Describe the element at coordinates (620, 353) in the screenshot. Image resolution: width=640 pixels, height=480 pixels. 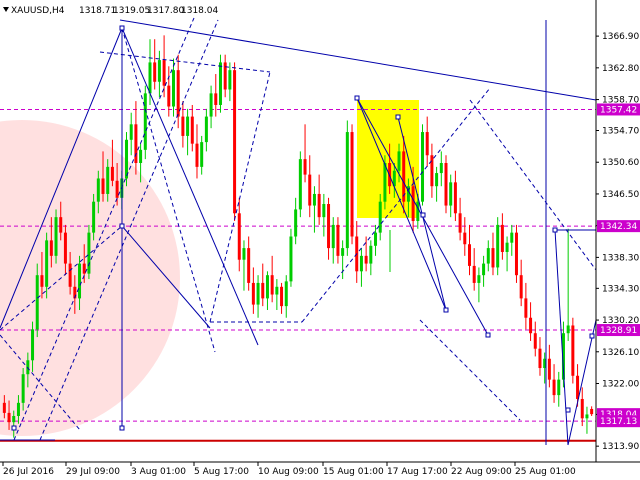
I see `price-tick-label: 1326.10` at that location.